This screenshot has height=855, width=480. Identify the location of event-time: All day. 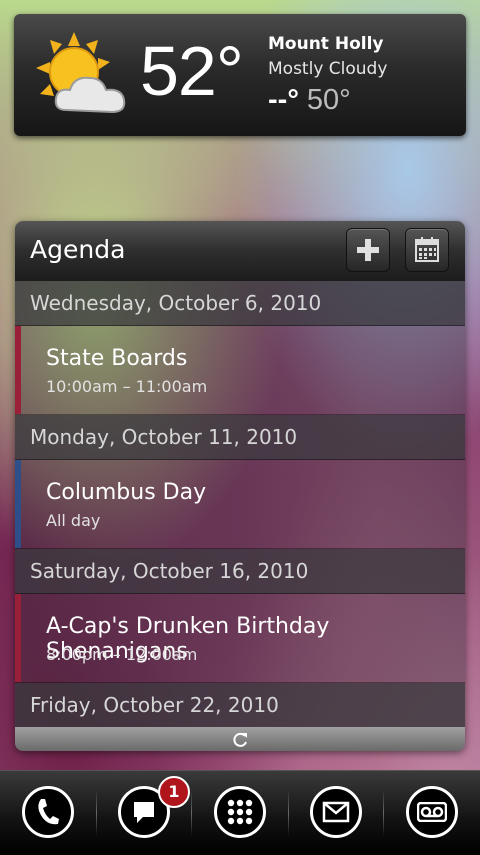
(73, 520).